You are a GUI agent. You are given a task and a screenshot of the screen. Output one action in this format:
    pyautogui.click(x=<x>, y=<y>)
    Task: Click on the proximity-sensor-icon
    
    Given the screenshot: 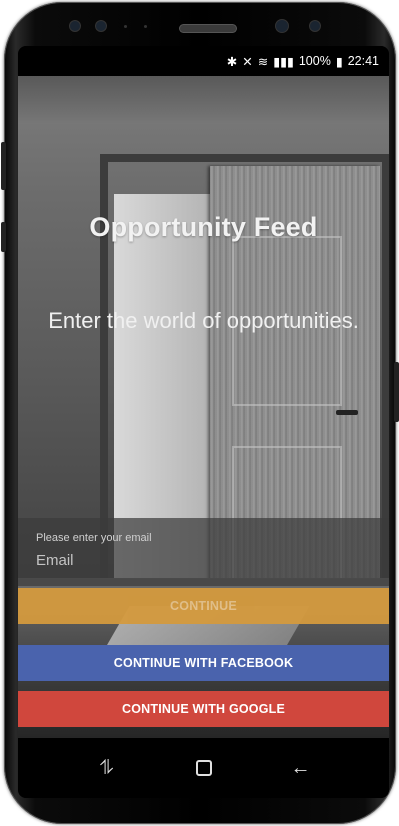 What is the action you would take?
    pyautogui.click(x=101, y=26)
    